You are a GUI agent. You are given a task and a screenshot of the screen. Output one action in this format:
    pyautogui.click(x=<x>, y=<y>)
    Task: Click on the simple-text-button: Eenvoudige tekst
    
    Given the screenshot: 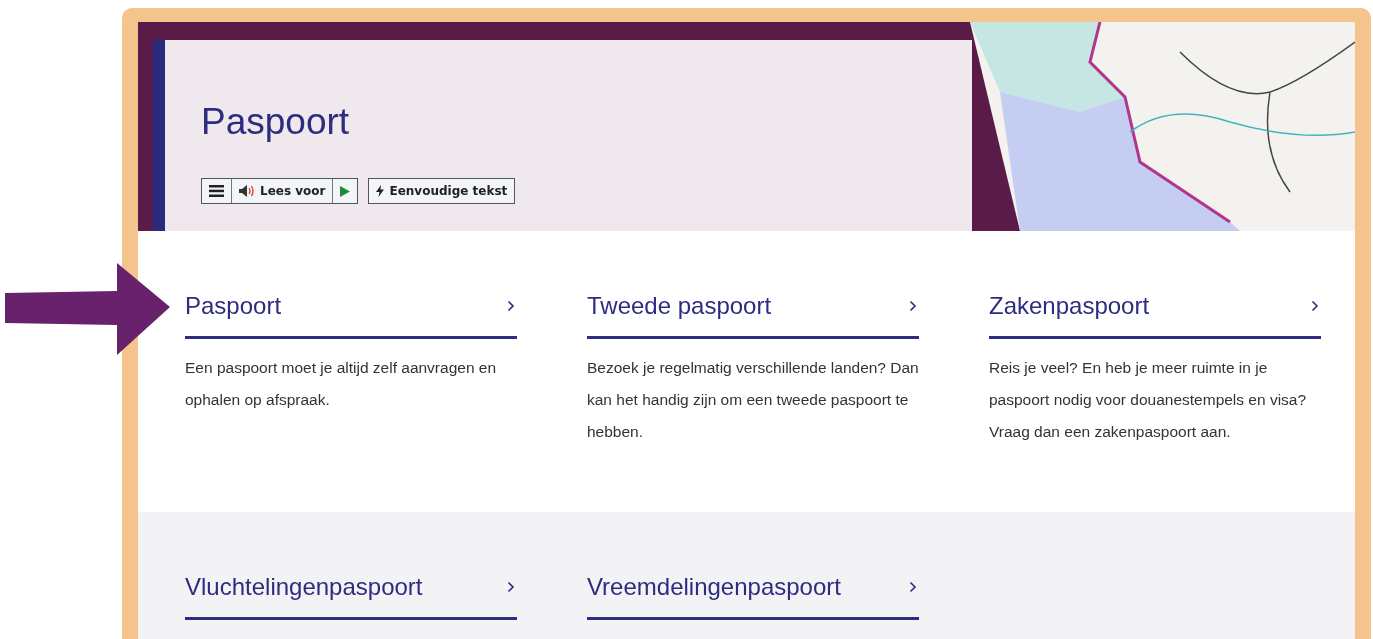 What is the action you would take?
    pyautogui.click(x=442, y=191)
    